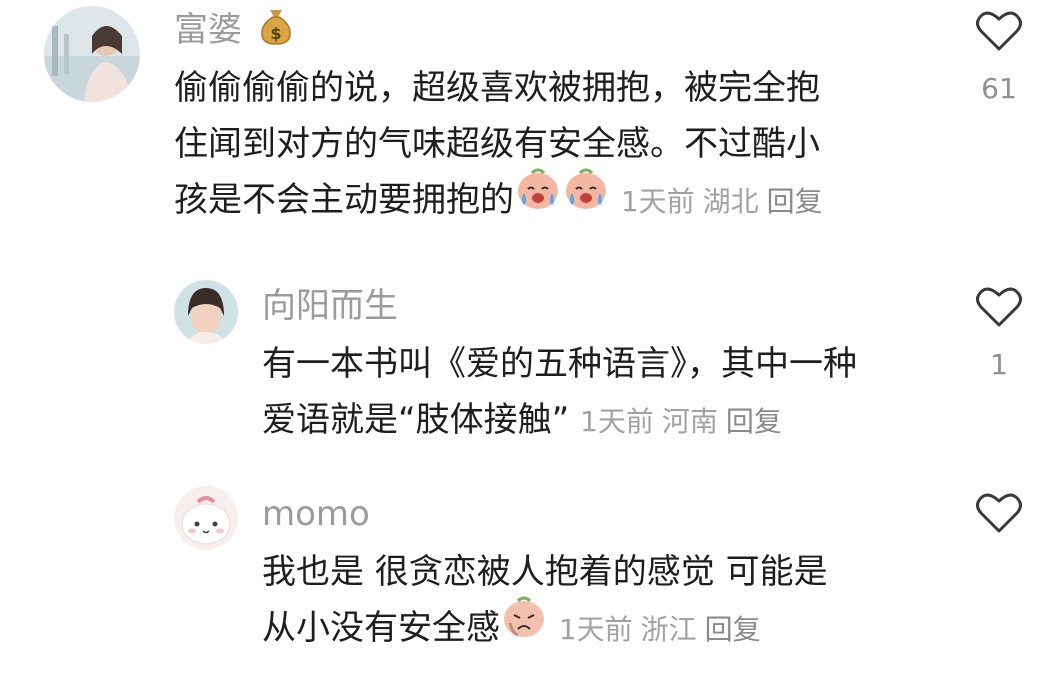 This screenshot has width=1060, height=696. Describe the element at coordinates (316, 514) in the screenshot. I see `username: momo` at that location.